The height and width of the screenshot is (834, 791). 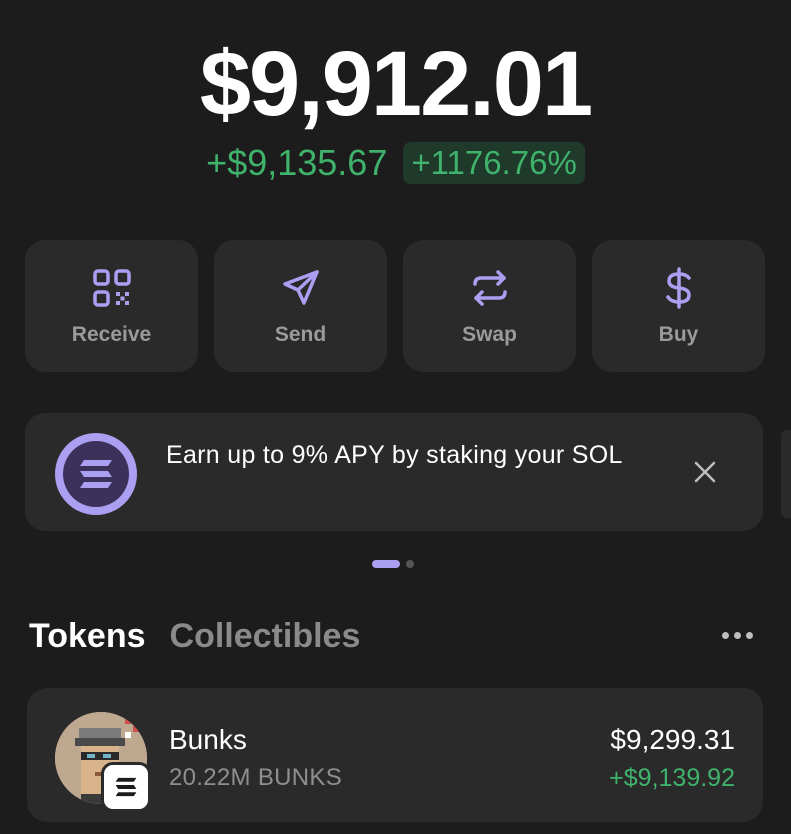 What do you see at coordinates (256, 777) in the screenshot?
I see `token-amount: 20.22M BUNKS` at bounding box center [256, 777].